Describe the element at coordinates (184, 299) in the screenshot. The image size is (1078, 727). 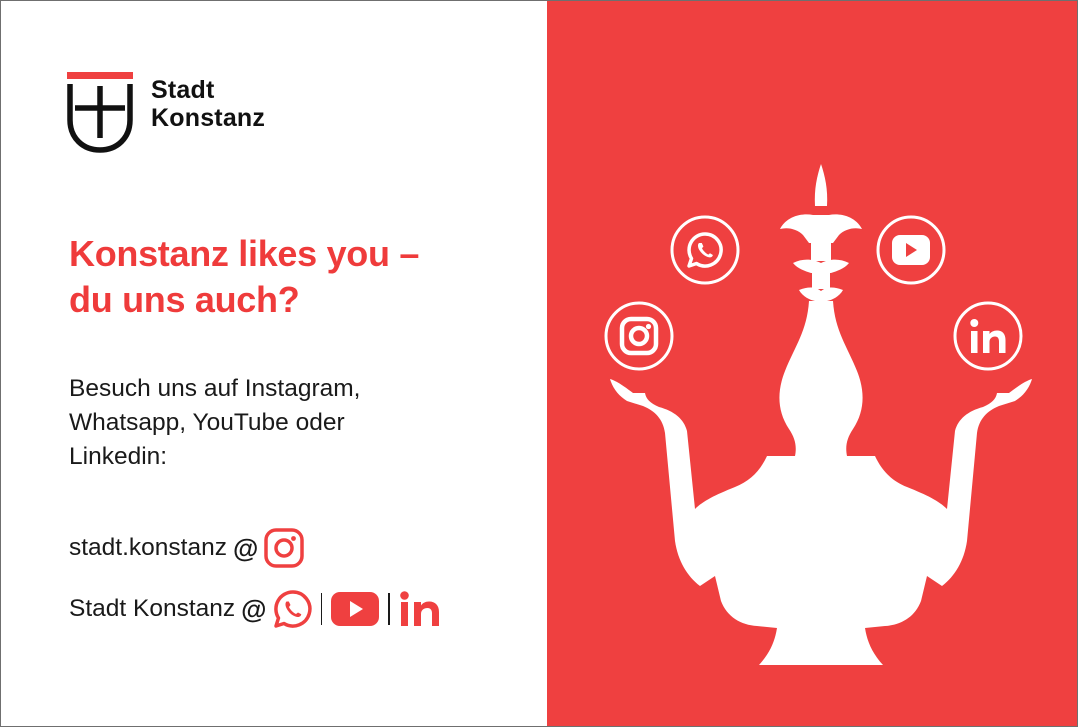
I see `headline-line2: du uns auch?` at that location.